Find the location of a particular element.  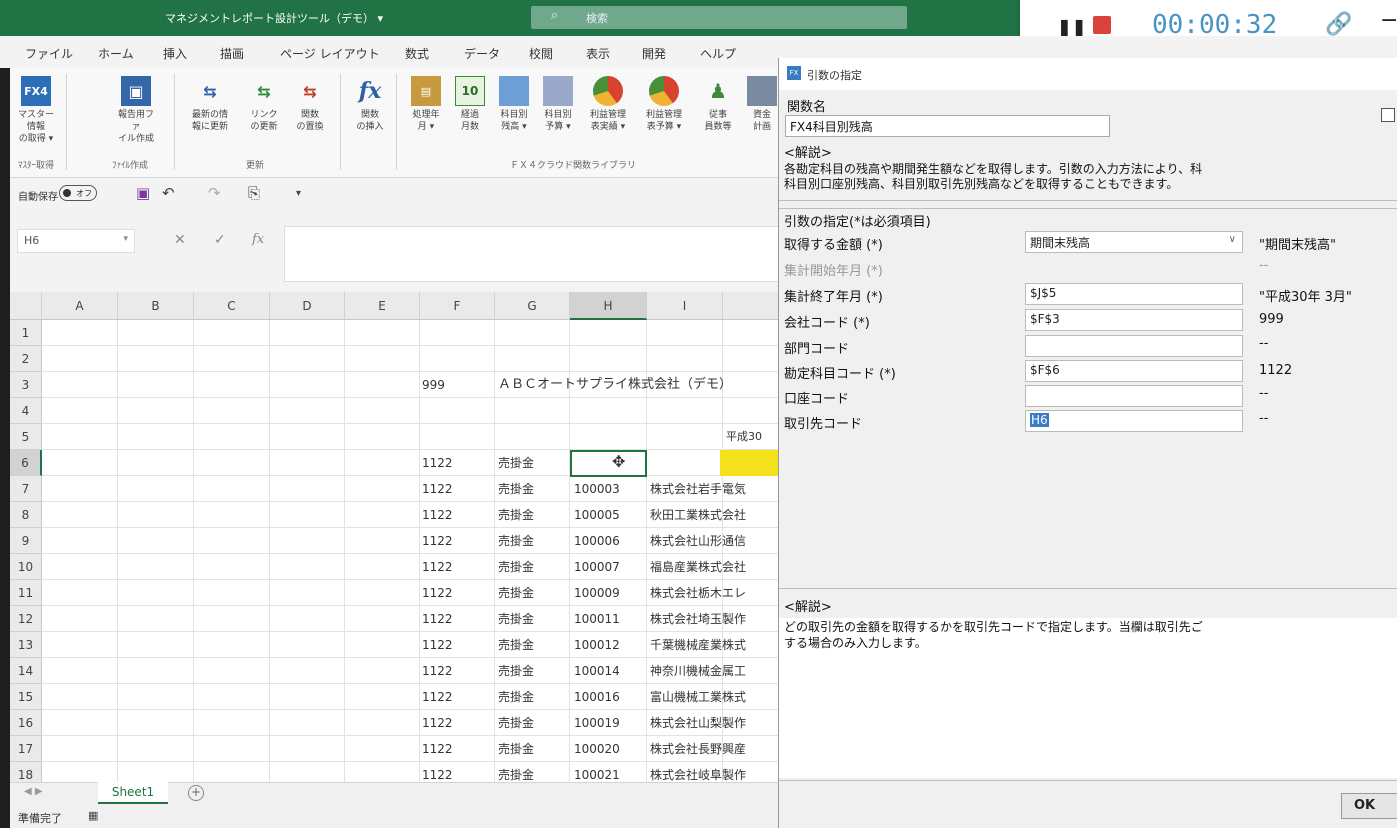

autosave-toggle: オフ is located at coordinates (78, 193).